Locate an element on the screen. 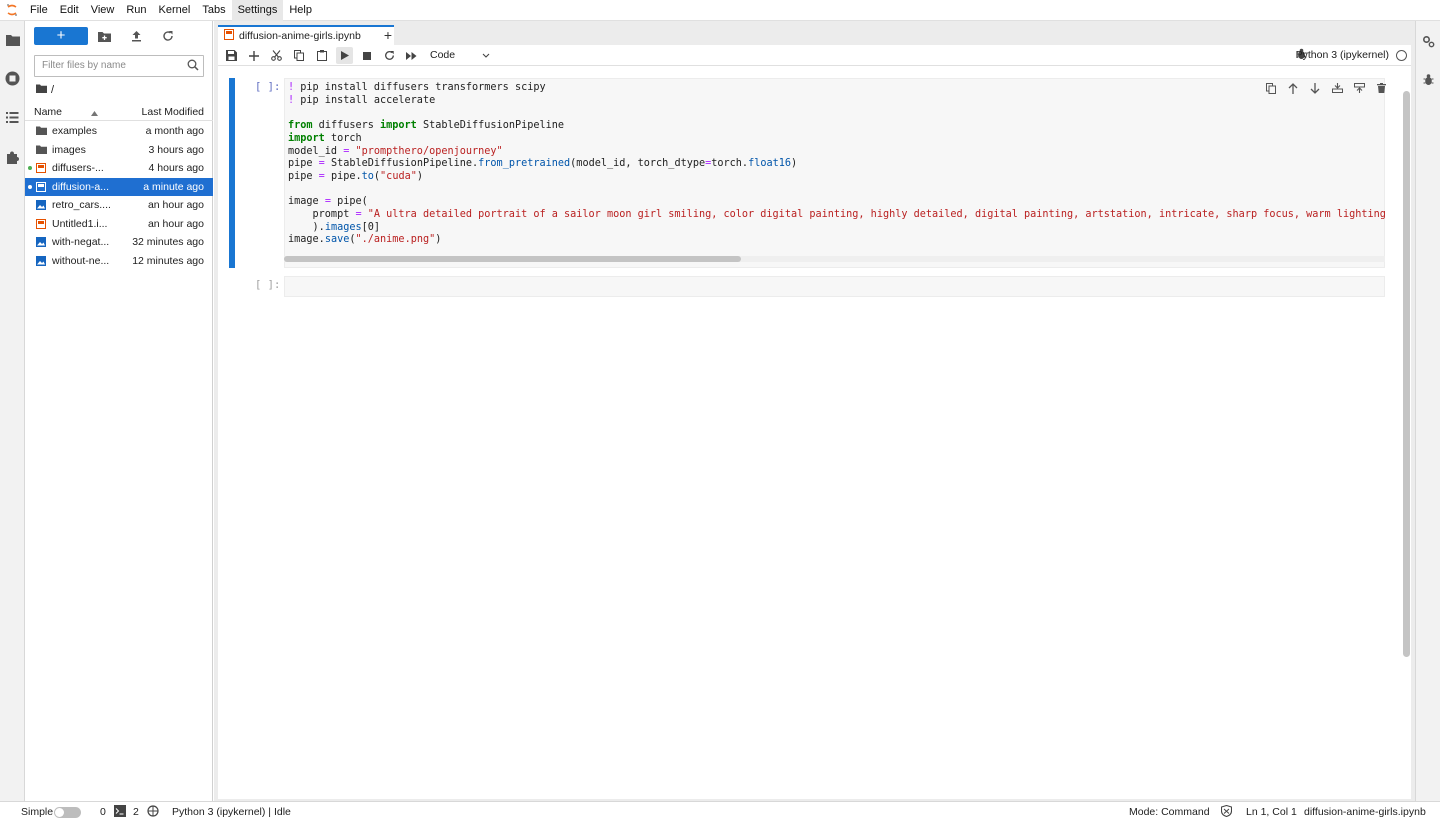 This screenshot has width=1440, height=821. delete-cell-icon is located at coordinates (1381, 88).